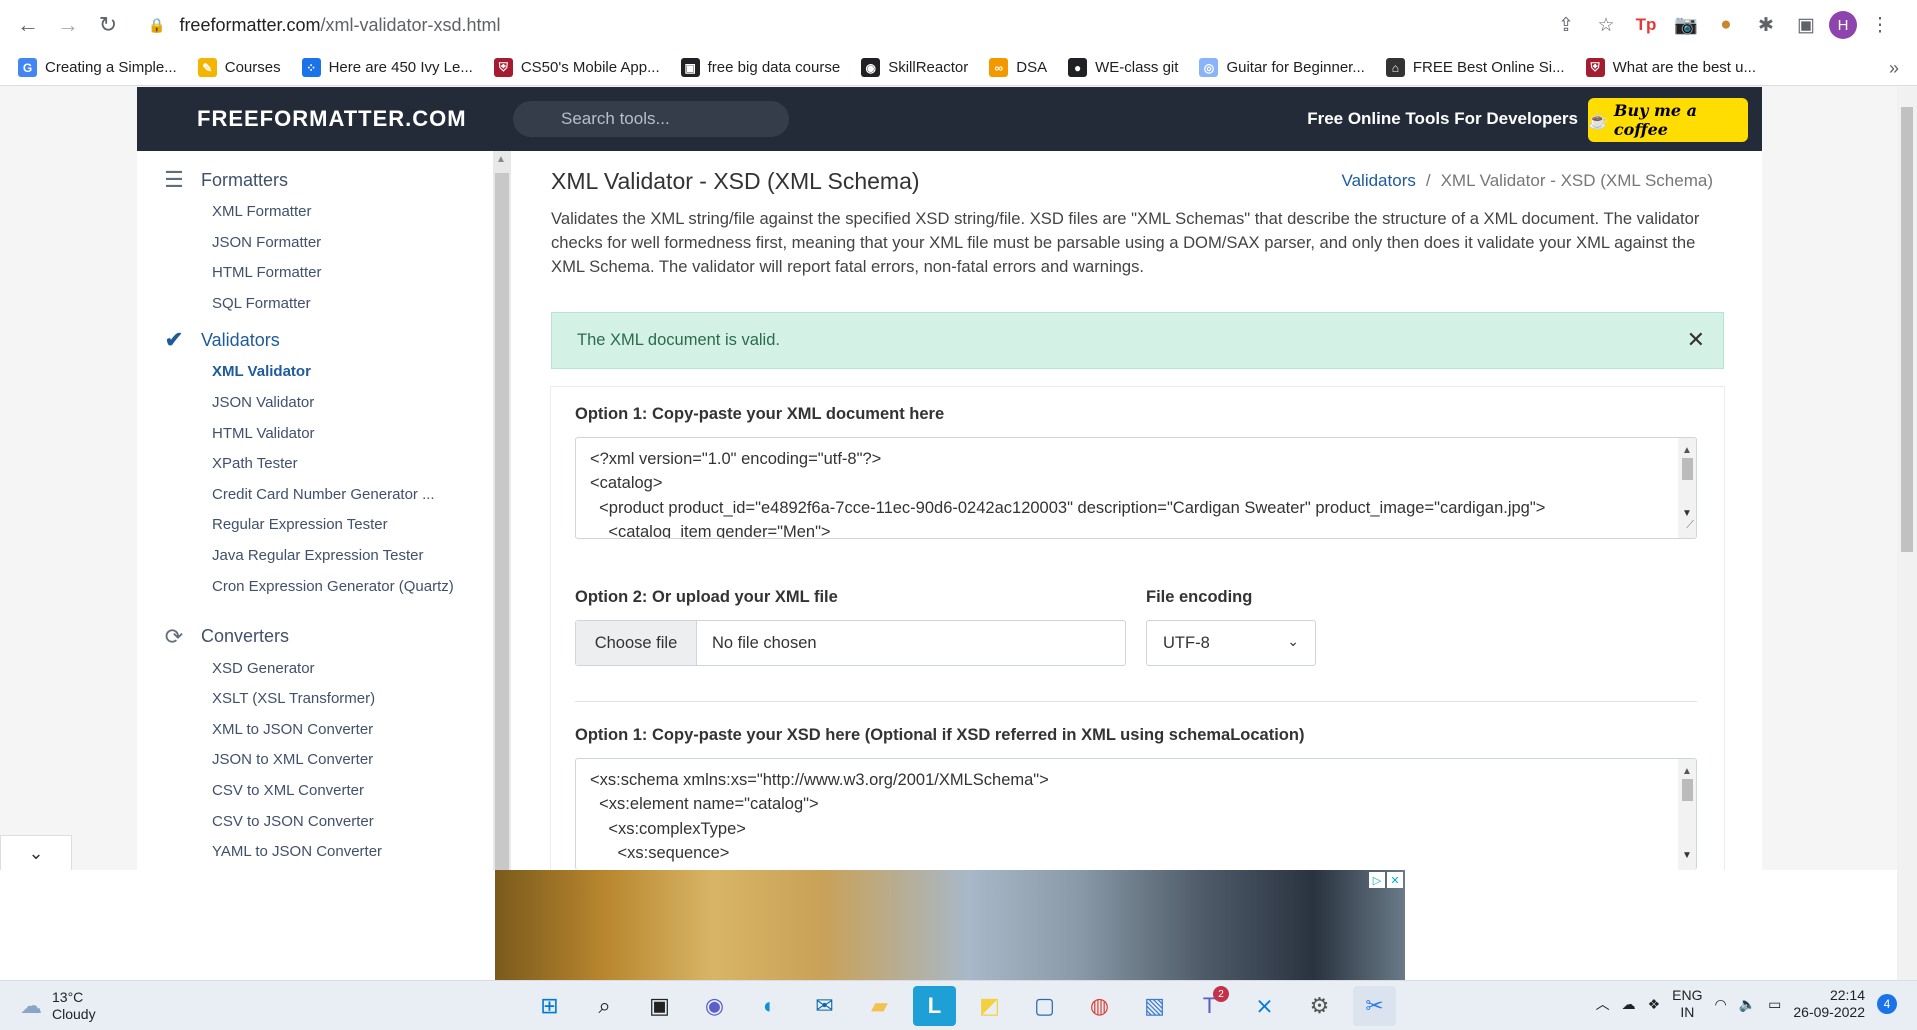 This screenshot has width=1917, height=1030. Describe the element at coordinates (636, 643) in the screenshot. I see `choose-file-button: Choose file` at that location.